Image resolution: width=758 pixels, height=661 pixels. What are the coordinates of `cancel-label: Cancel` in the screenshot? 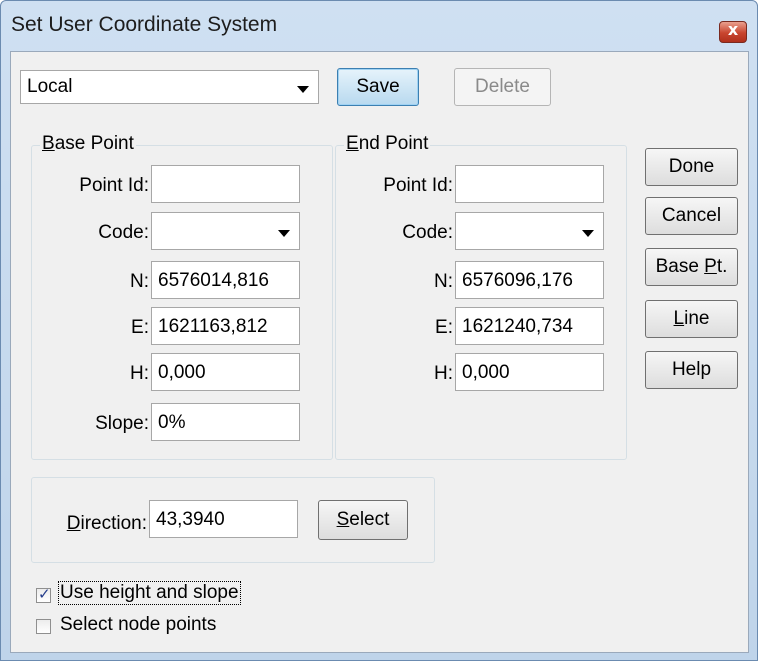 It's located at (691, 215).